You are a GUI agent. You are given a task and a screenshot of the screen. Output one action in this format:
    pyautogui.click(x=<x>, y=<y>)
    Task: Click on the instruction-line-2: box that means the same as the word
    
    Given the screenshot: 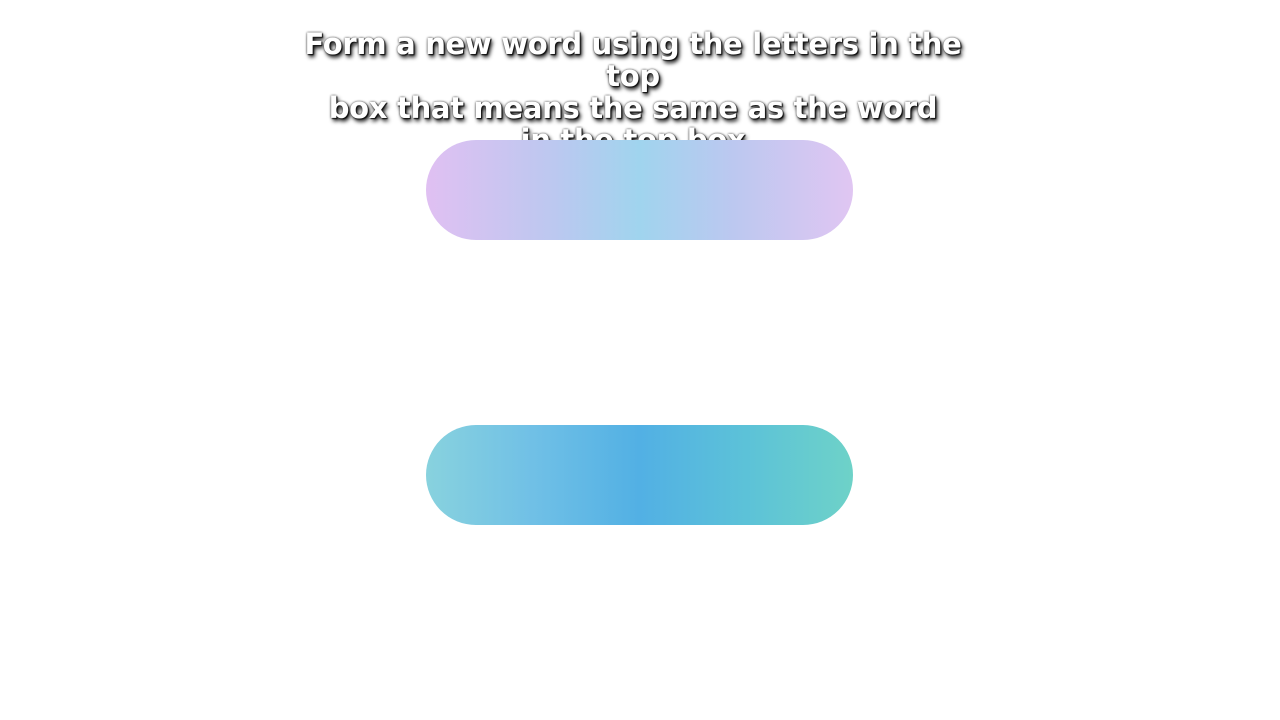 What is the action you would take?
    pyautogui.click(x=633, y=108)
    